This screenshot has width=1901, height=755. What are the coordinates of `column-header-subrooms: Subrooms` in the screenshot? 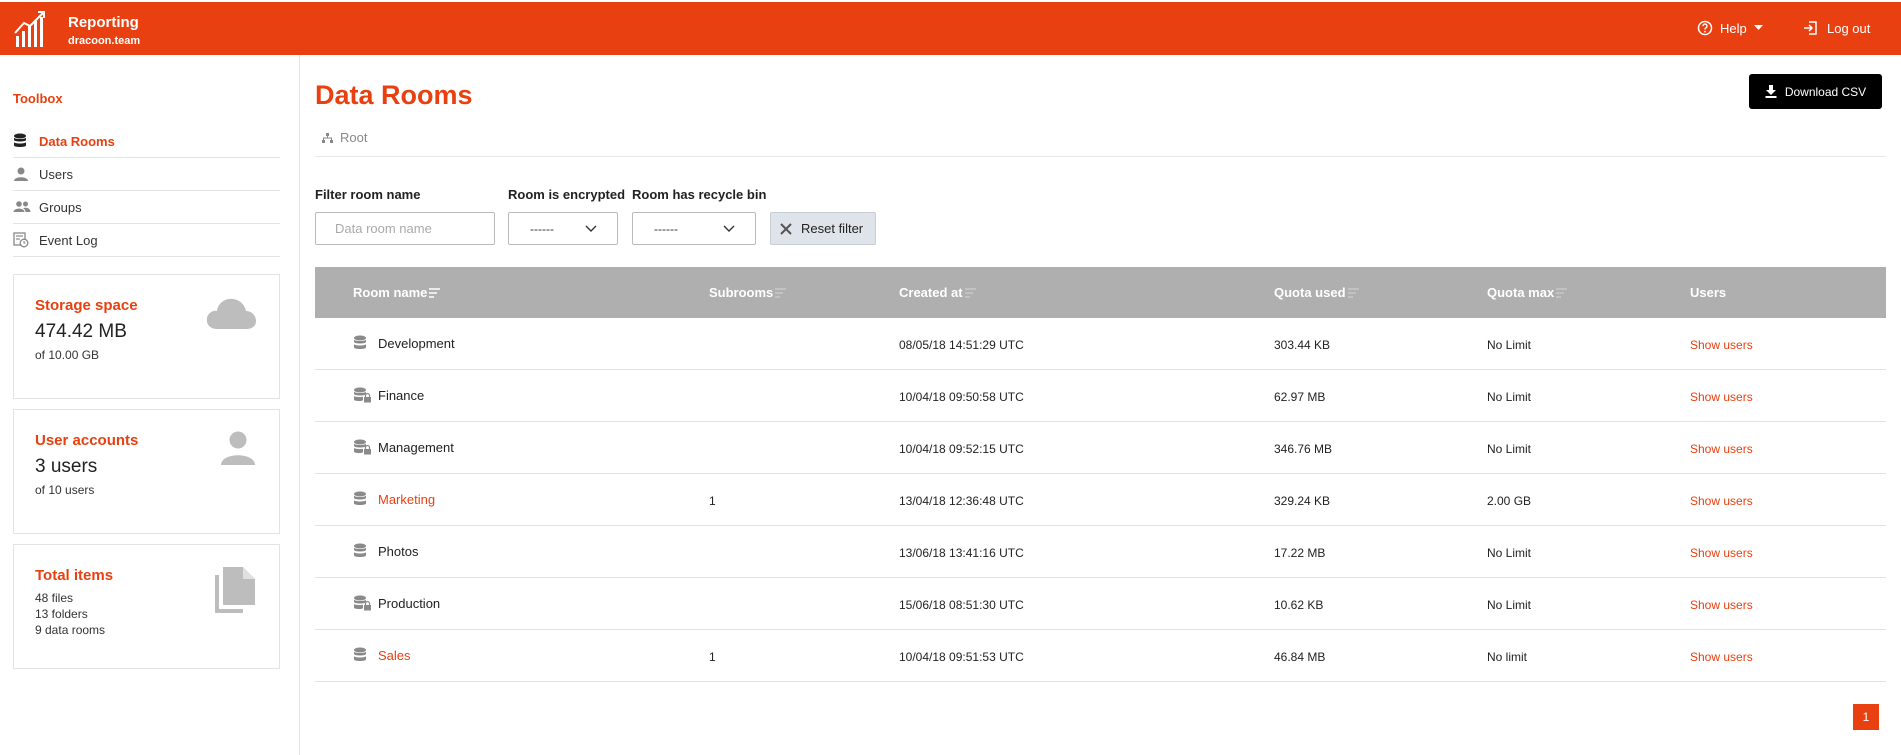 It's located at (748, 292).